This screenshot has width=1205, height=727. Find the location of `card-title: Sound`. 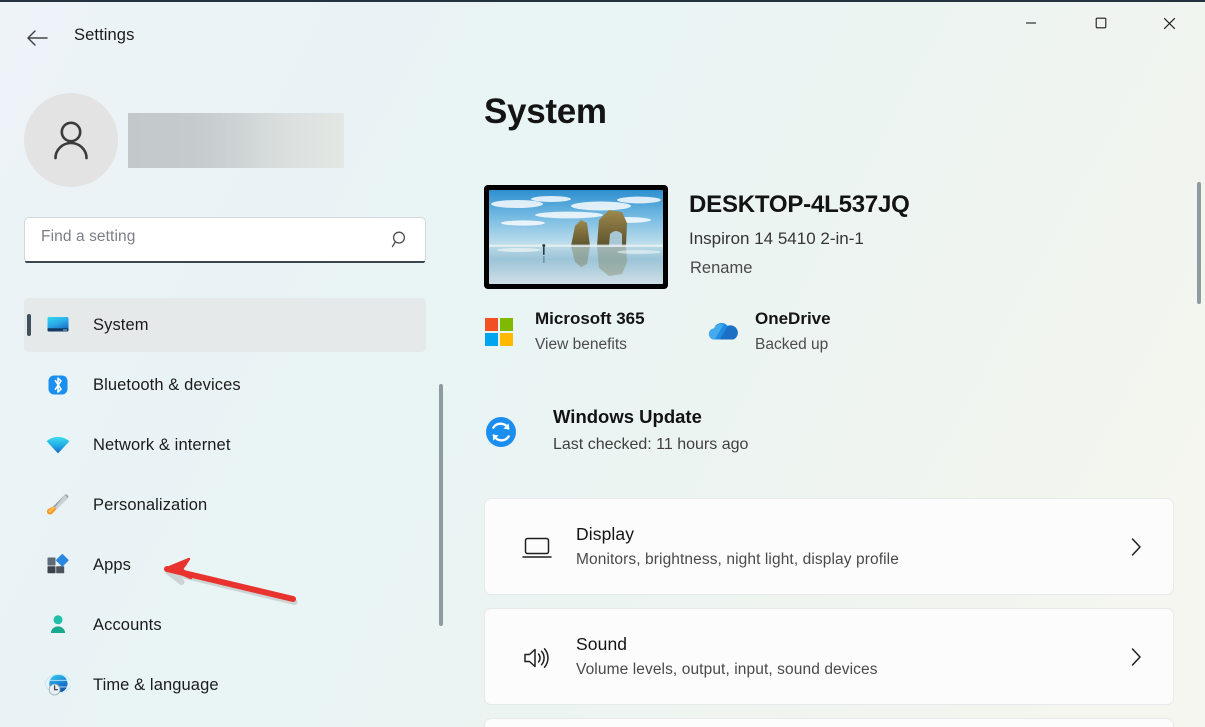

card-title: Sound is located at coordinates (602, 644).